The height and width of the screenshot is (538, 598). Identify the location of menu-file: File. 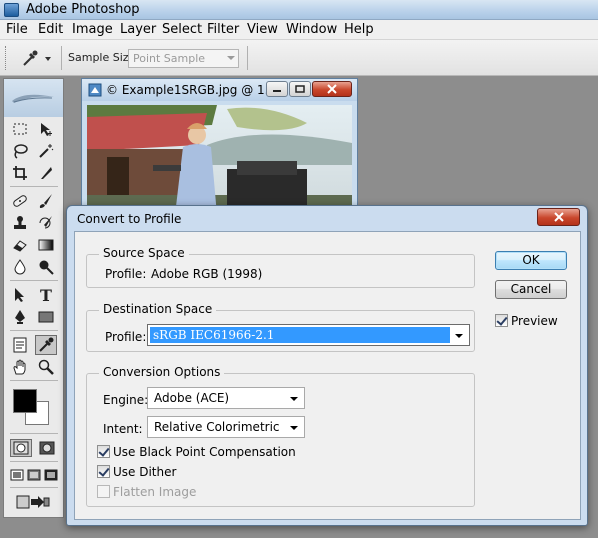
(17, 29).